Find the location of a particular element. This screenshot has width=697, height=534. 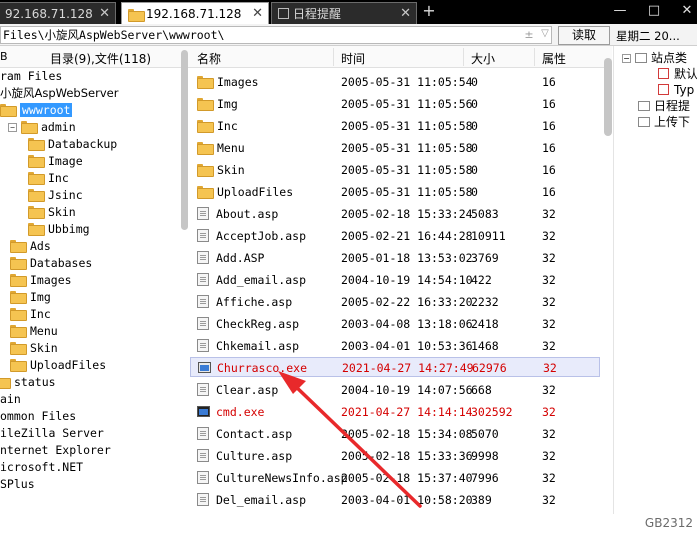

tree-item-label: ain is located at coordinates (10, 399).